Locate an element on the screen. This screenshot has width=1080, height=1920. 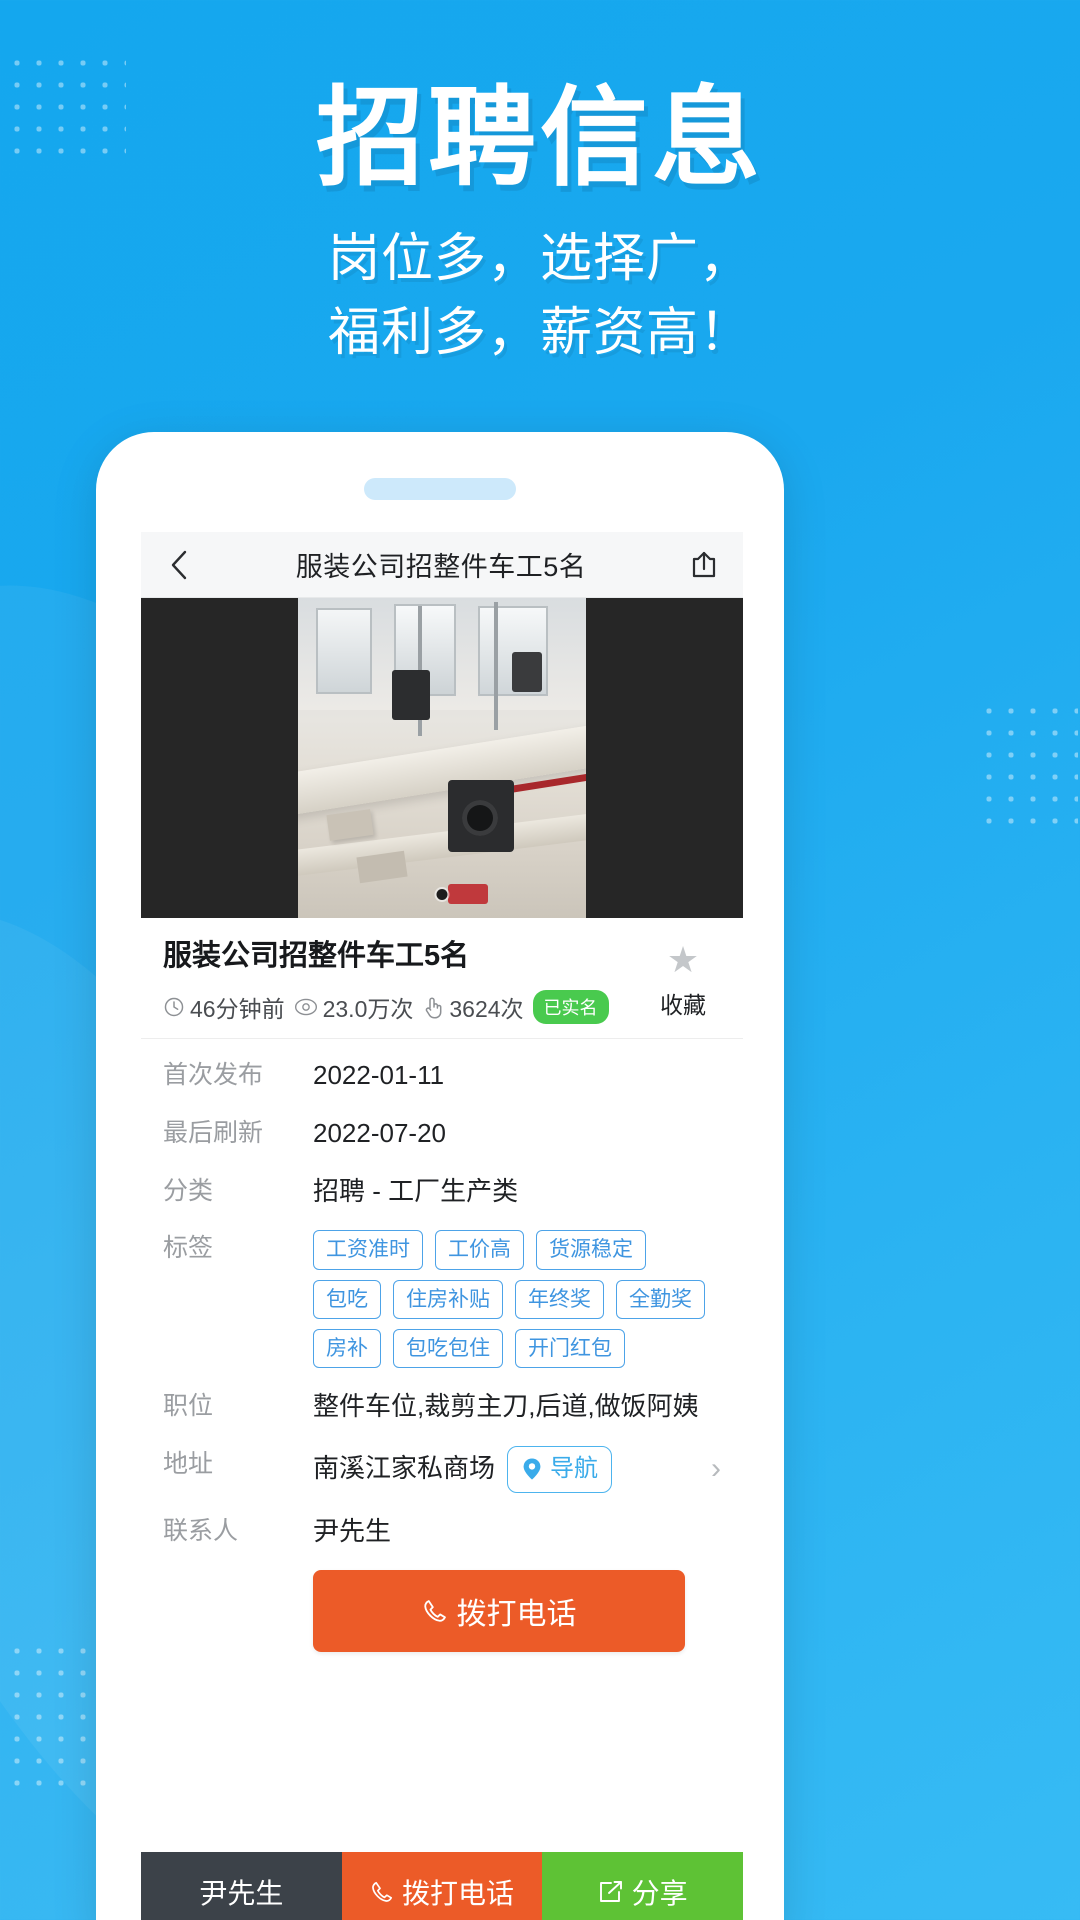
favorite-label: 收藏 is located at coordinates (683, 1005).